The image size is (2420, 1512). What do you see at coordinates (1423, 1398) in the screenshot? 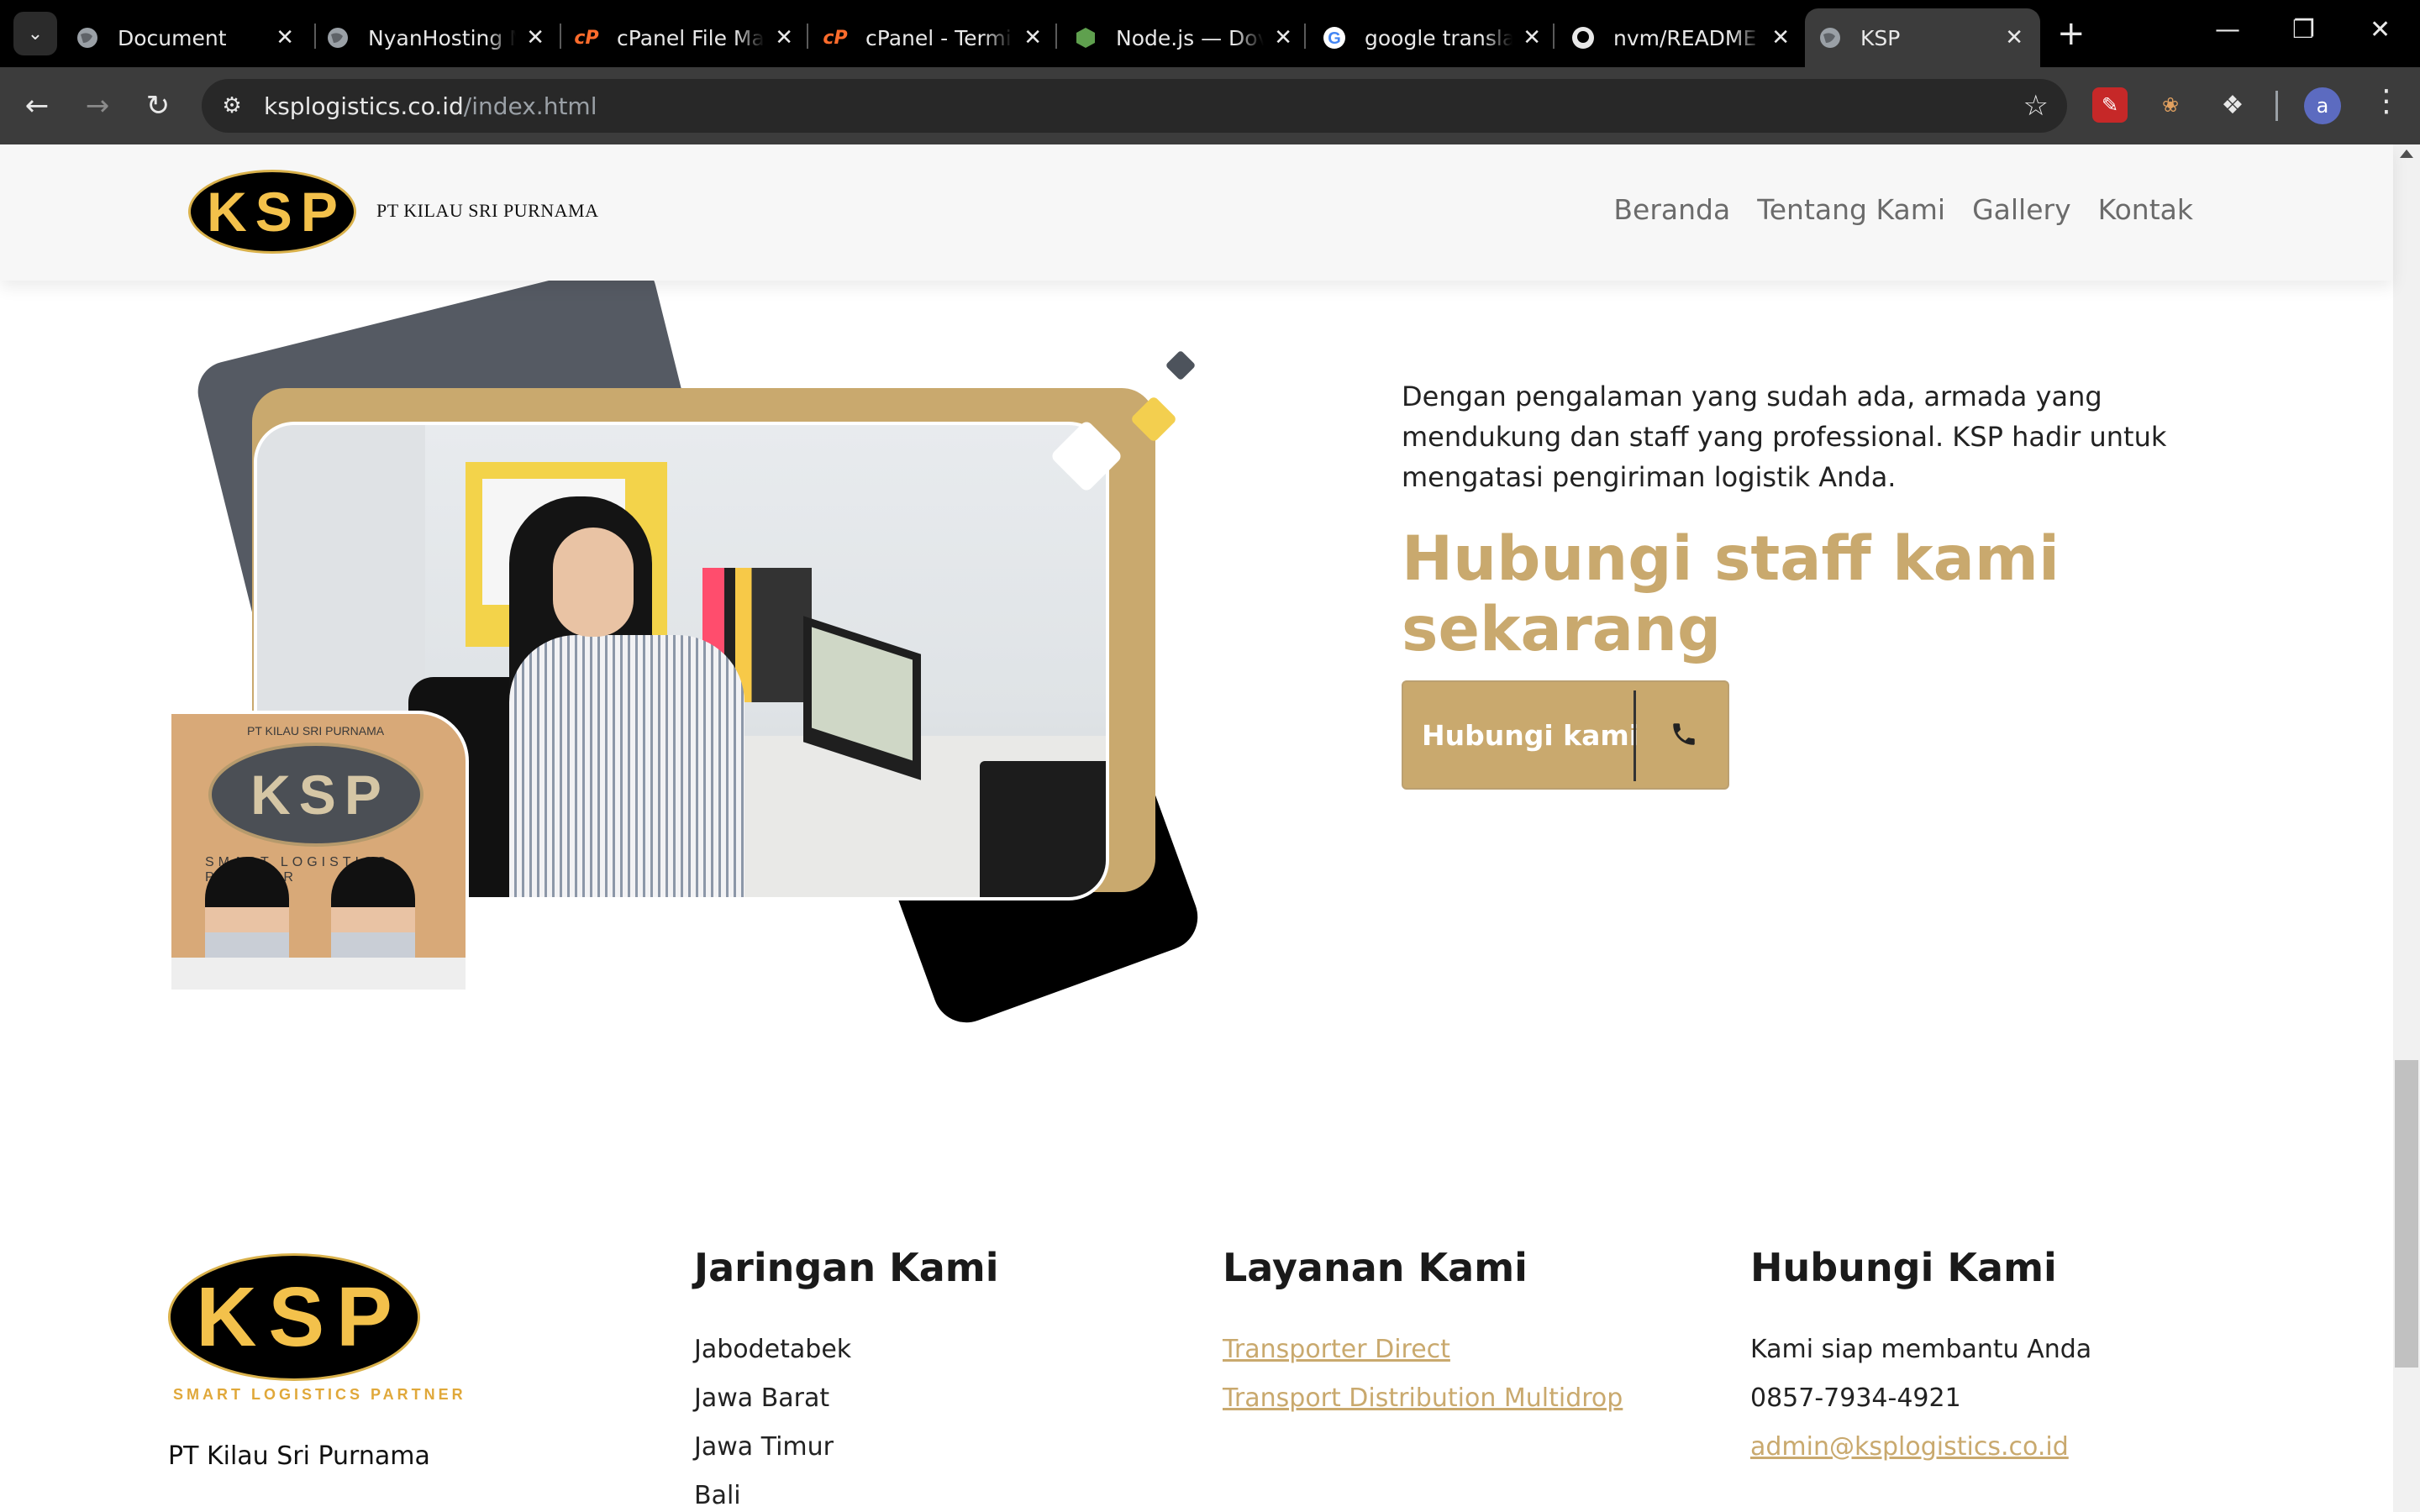
I see `service-link-distribution-multidrop: Transport Distribution Multidrop` at bounding box center [1423, 1398].